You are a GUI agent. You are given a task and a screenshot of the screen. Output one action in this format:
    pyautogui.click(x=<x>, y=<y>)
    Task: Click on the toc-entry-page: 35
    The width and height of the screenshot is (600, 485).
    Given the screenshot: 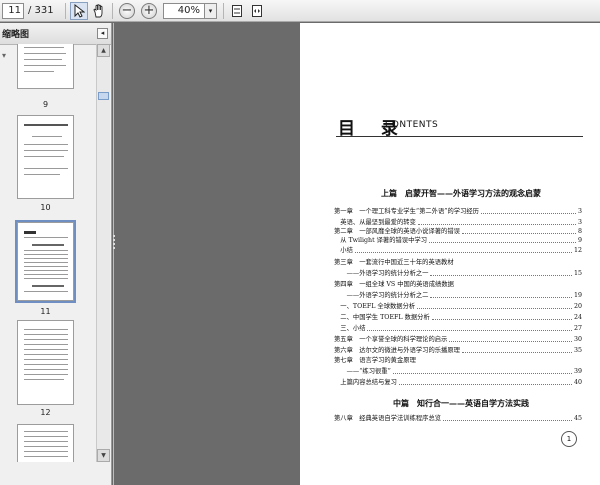 What is the action you would take?
    pyautogui.click(x=577, y=350)
    